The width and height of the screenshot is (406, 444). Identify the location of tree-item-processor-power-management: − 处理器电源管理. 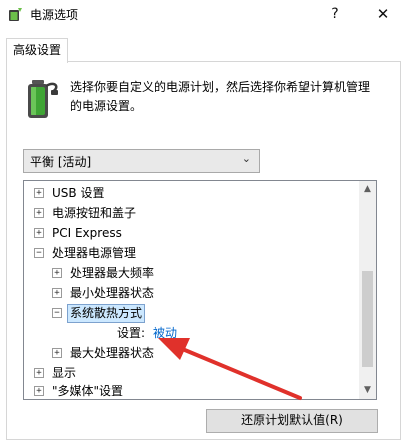
(189, 253).